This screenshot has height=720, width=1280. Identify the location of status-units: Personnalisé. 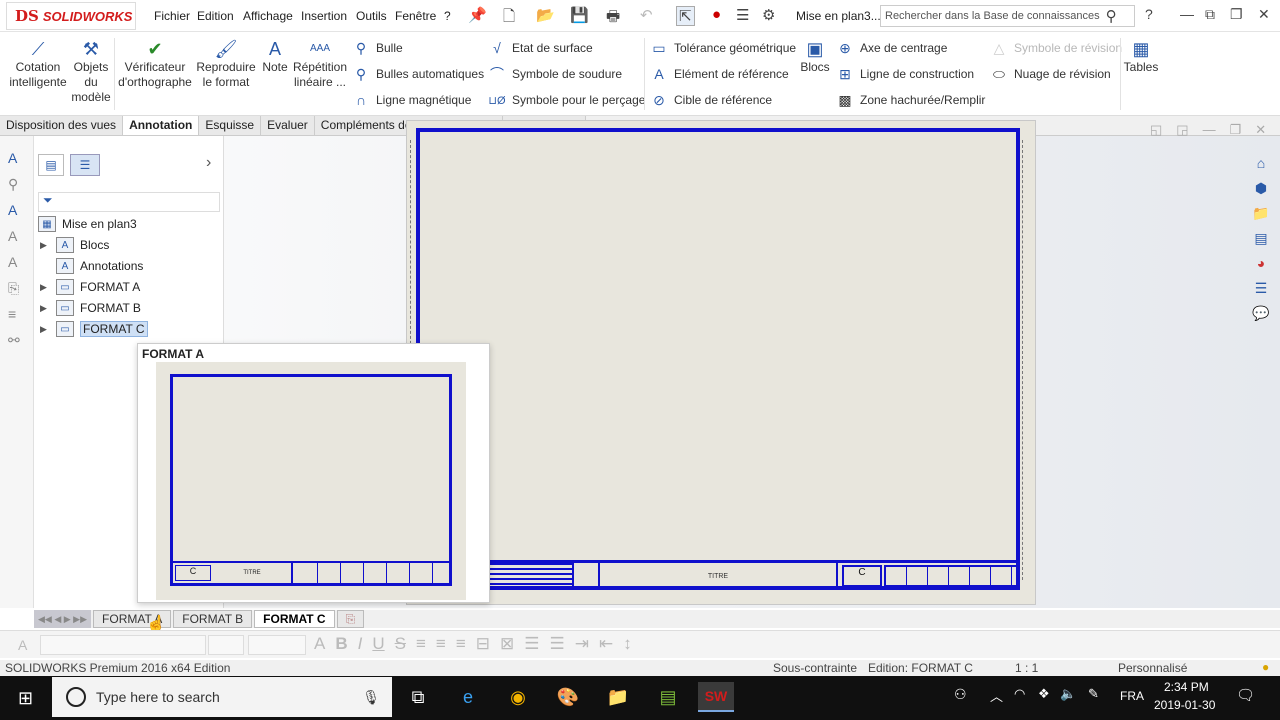
(1152, 668).